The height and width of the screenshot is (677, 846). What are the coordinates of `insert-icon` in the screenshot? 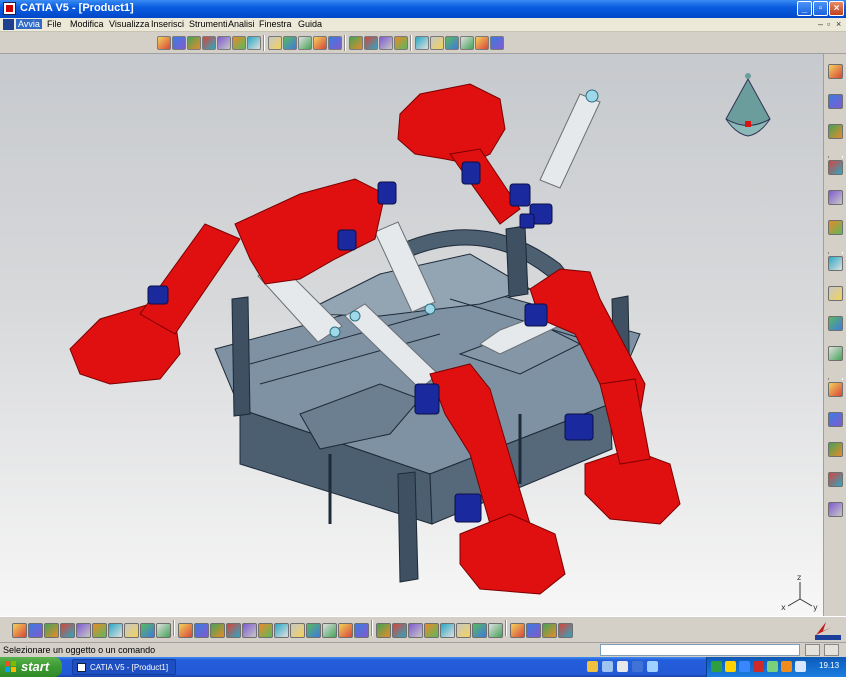 It's located at (835, 167).